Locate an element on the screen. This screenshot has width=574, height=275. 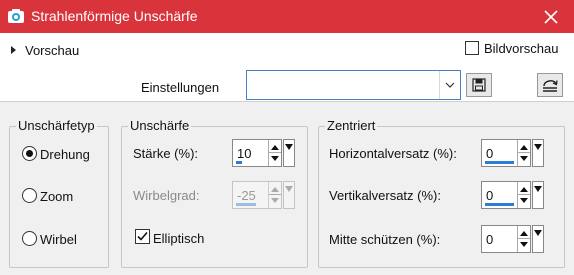
vertical-offset-label: Vertikalversatz (%): is located at coordinates (385, 195).